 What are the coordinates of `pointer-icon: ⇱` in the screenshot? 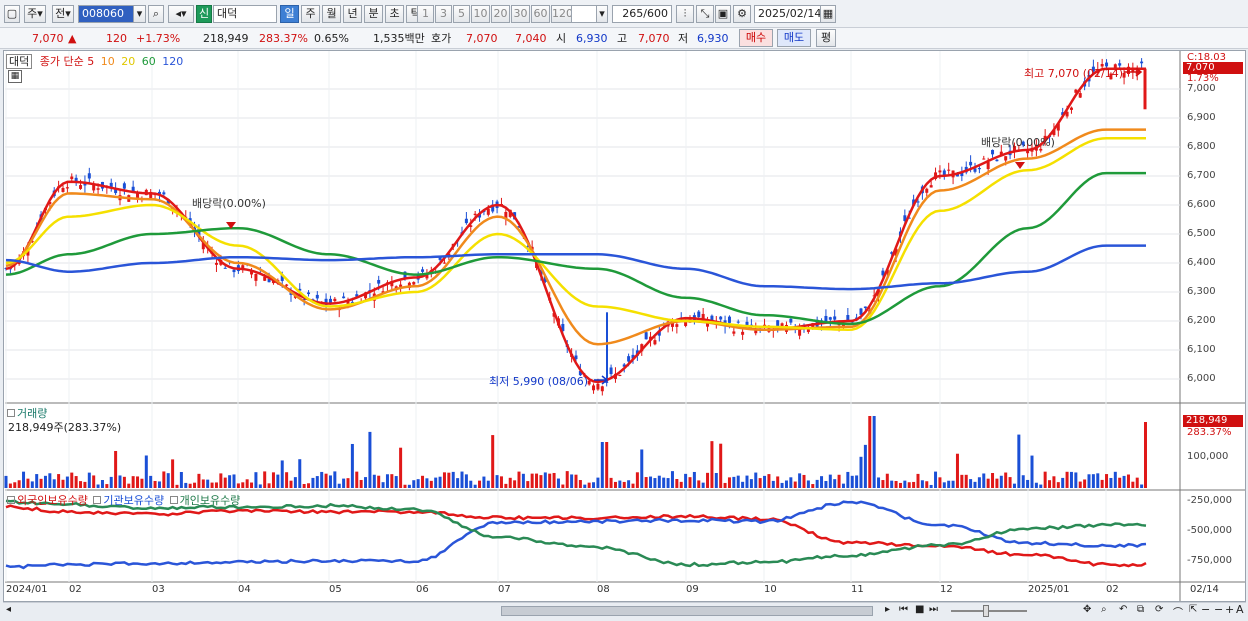 It's located at (1193, 609).